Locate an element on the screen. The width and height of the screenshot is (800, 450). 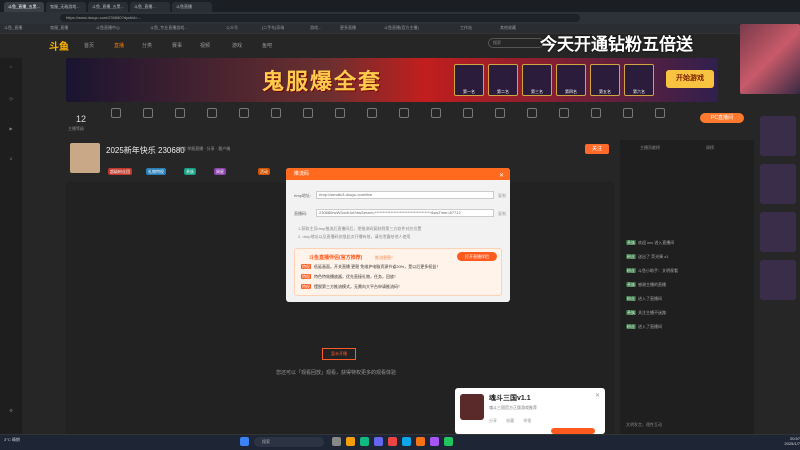
browser-icon is located at coordinates (364, 441).